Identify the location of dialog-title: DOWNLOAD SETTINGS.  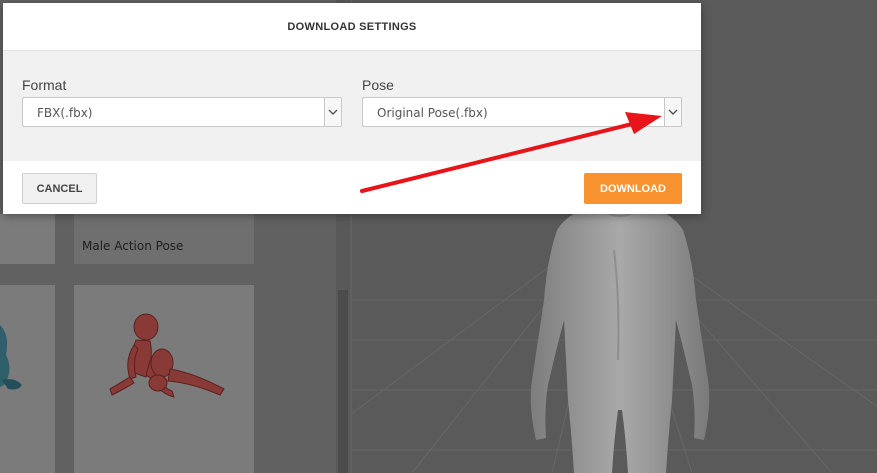
(352, 26).